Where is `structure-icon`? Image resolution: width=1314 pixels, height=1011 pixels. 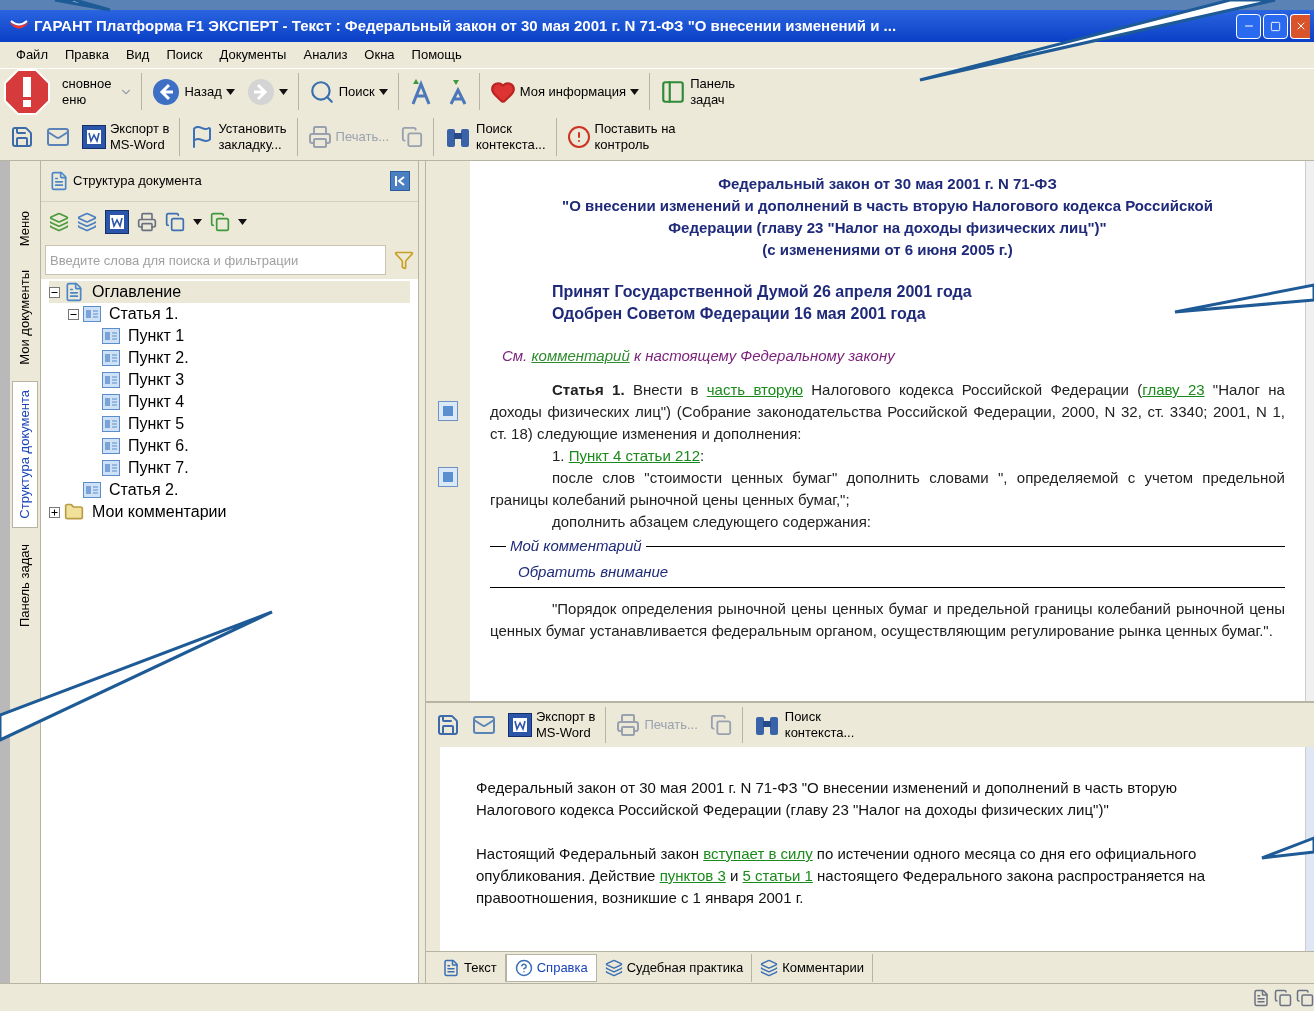
structure-icon is located at coordinates (59, 181).